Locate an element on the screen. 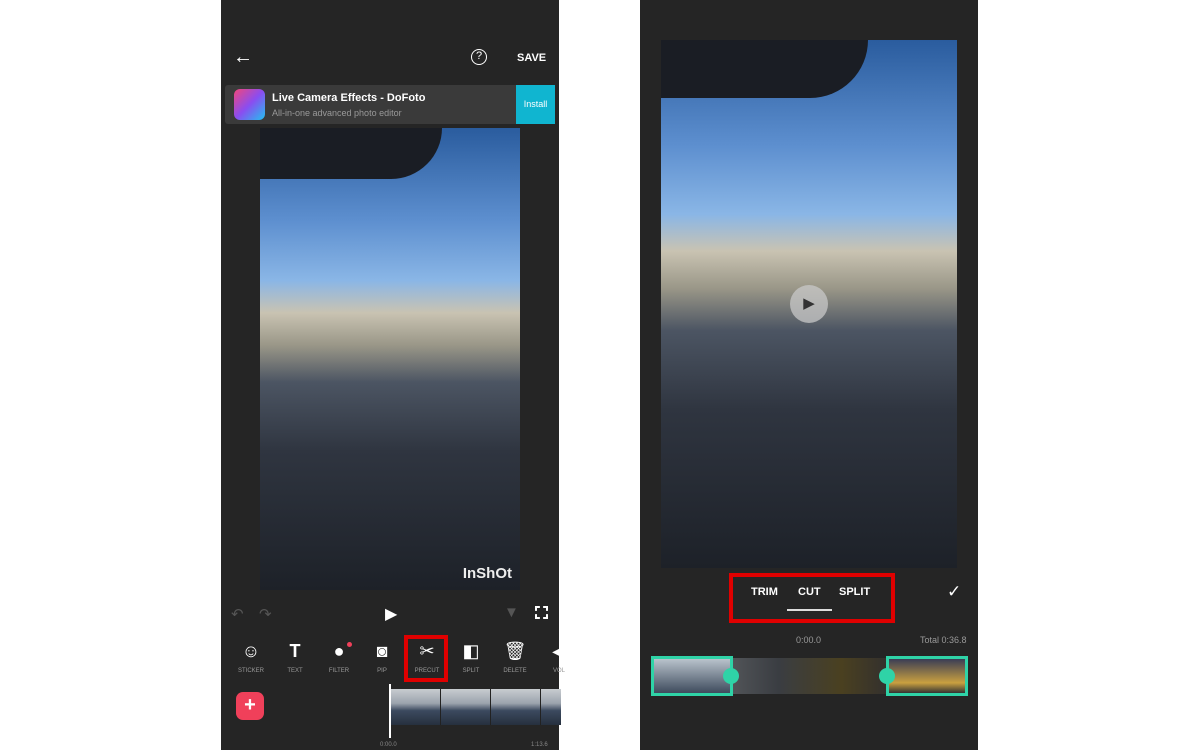 The height and width of the screenshot is (750, 1200). tool-delete: 🗑 DELETE is located at coordinates (515, 657).